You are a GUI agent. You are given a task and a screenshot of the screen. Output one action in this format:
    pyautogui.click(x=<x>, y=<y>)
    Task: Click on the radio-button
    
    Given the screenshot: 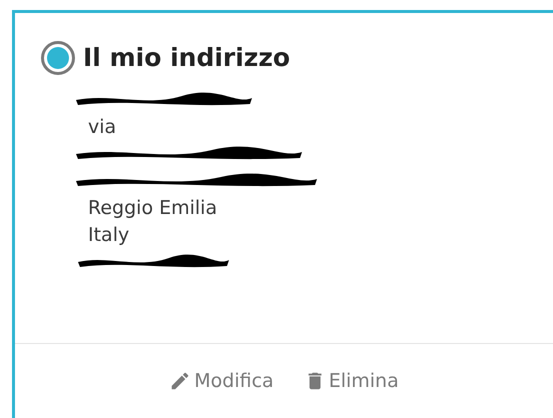 What is the action you would take?
    pyautogui.click(x=58, y=58)
    